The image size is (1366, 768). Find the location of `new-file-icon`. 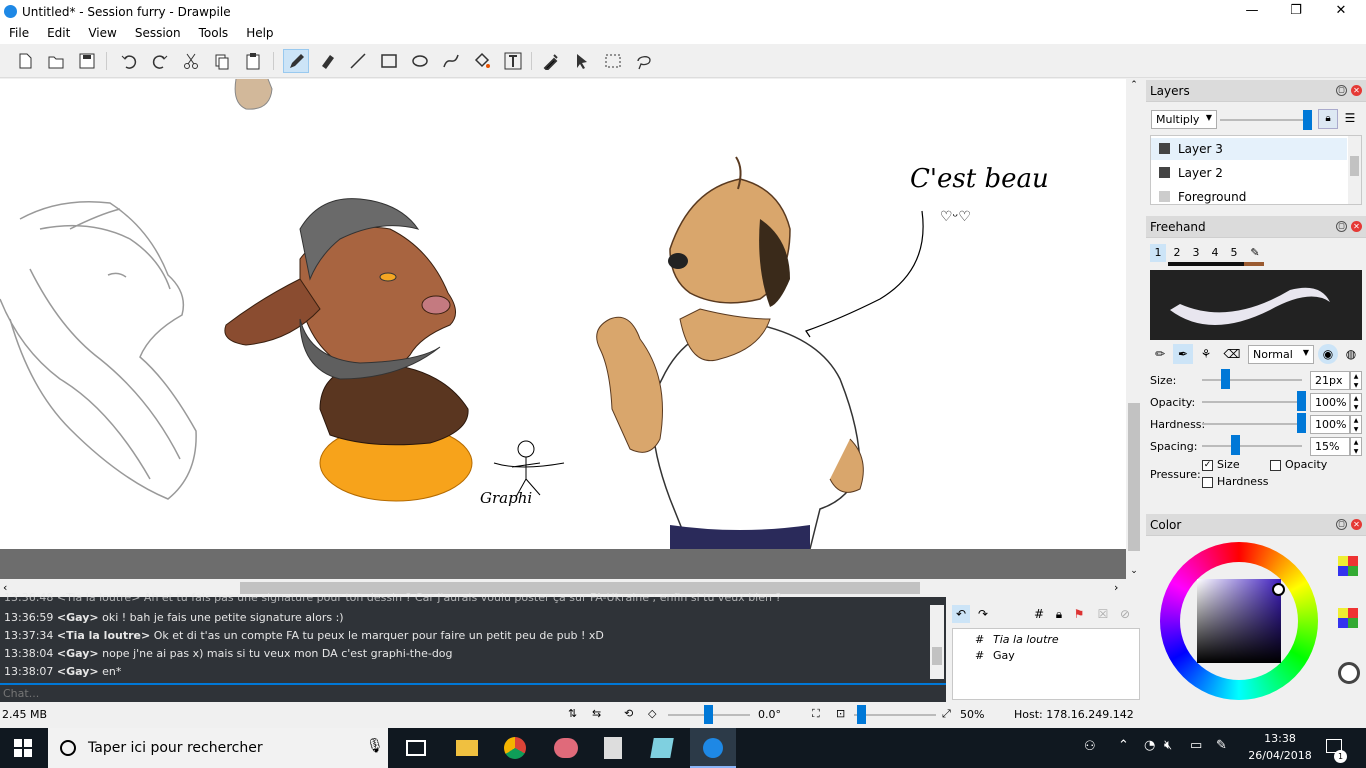

new-file-icon is located at coordinates (25, 61).